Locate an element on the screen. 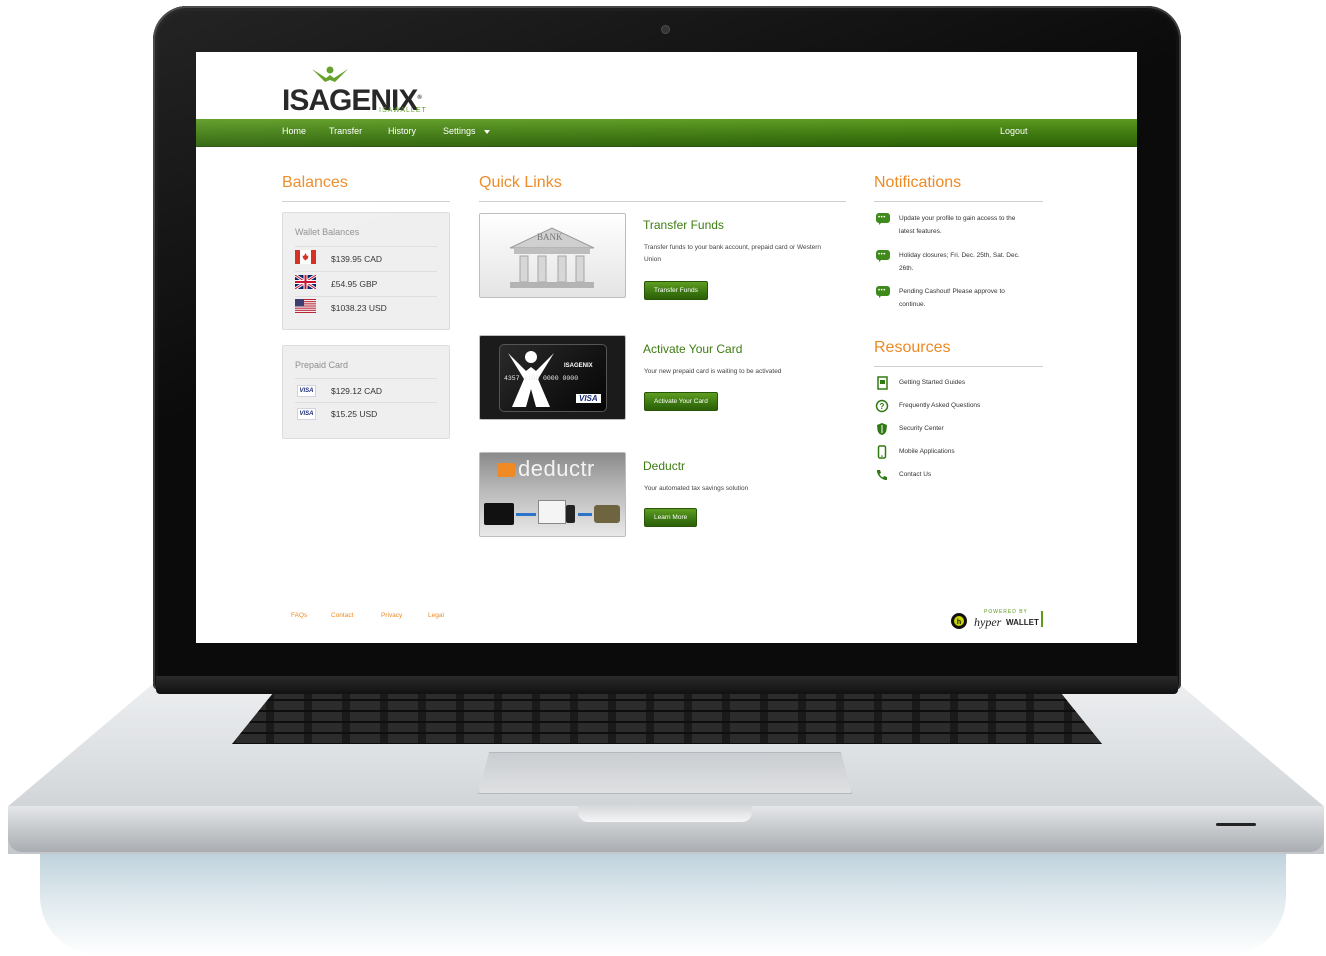  footer-privacy-link: Privacy is located at coordinates (391, 615).